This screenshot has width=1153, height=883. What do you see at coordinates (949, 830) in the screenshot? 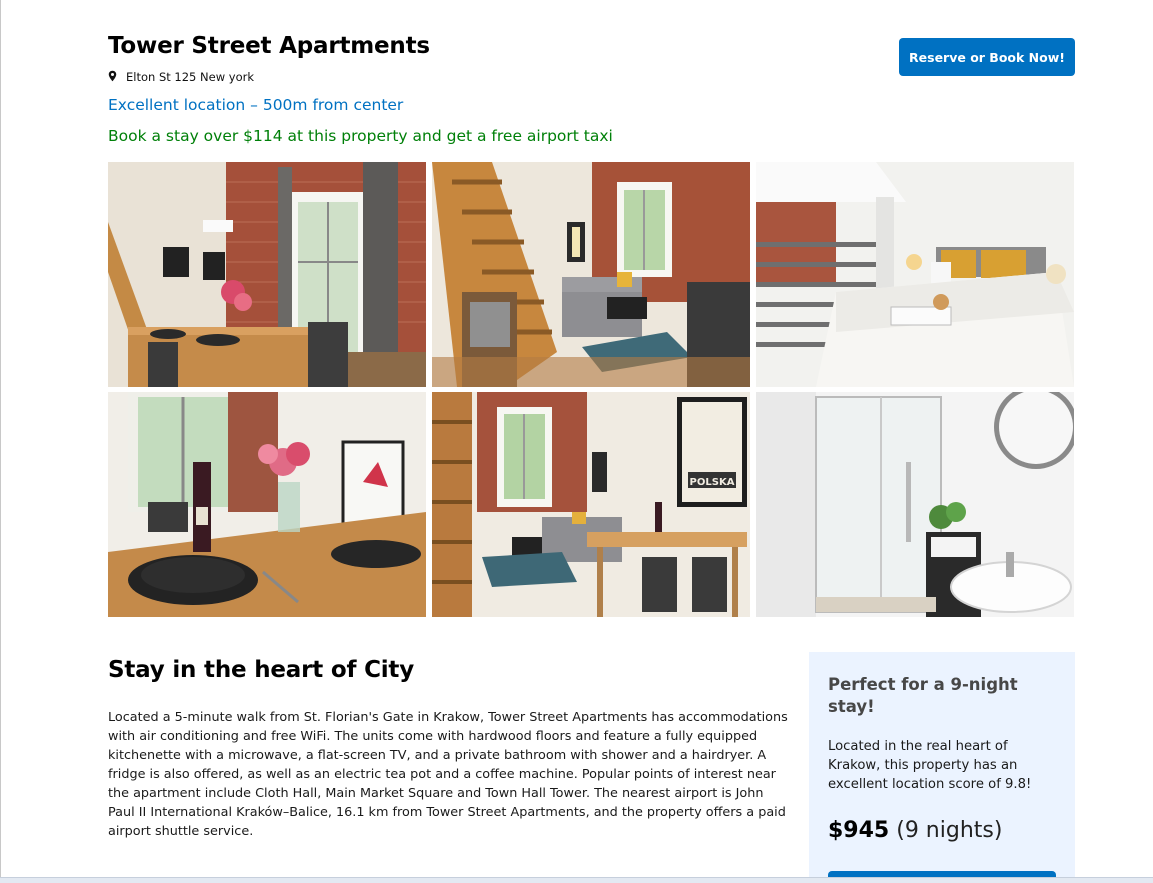
I see `price-nights: (9 nights)` at bounding box center [949, 830].